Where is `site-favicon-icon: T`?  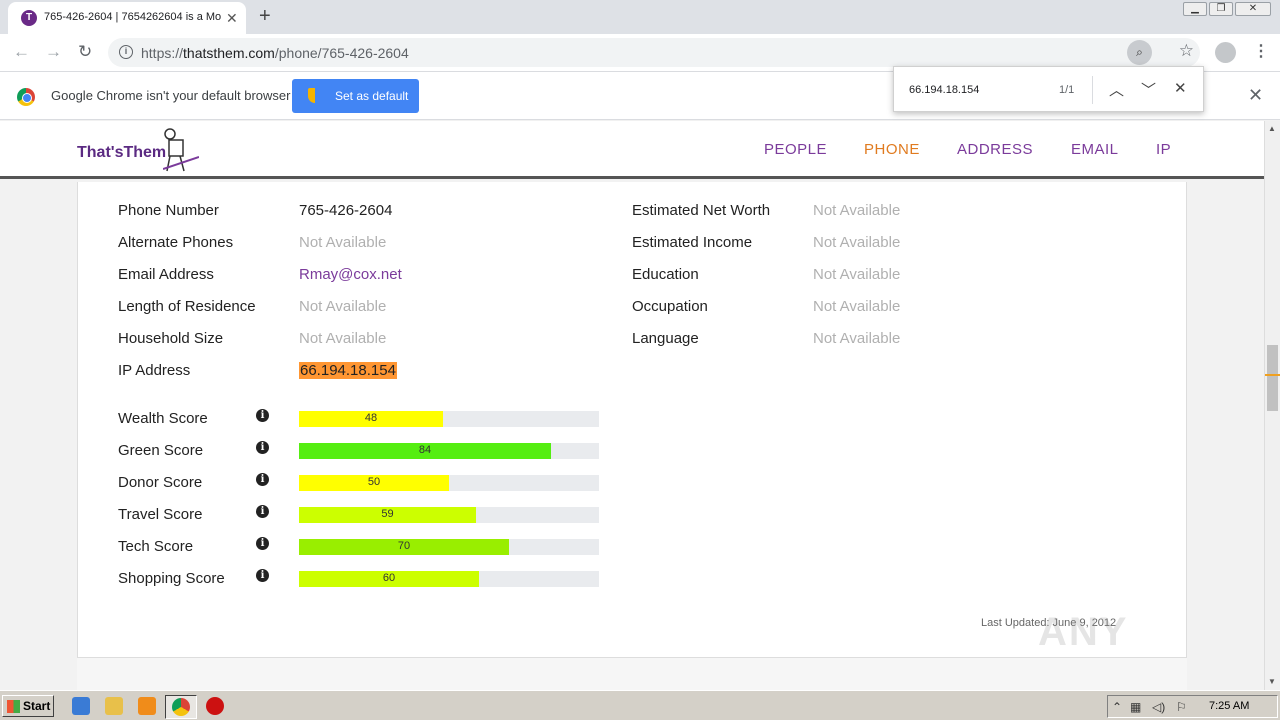
site-favicon-icon: T is located at coordinates (29, 18).